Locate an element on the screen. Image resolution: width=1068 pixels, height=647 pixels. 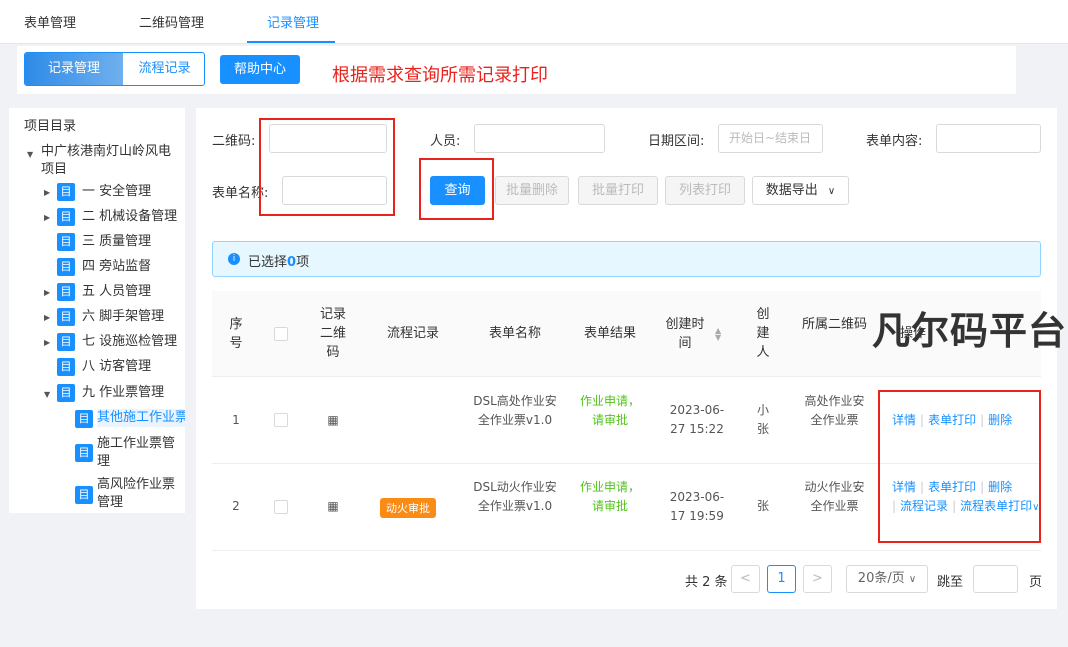
col-flow: 流程记录 is located at coordinates (412, 333).